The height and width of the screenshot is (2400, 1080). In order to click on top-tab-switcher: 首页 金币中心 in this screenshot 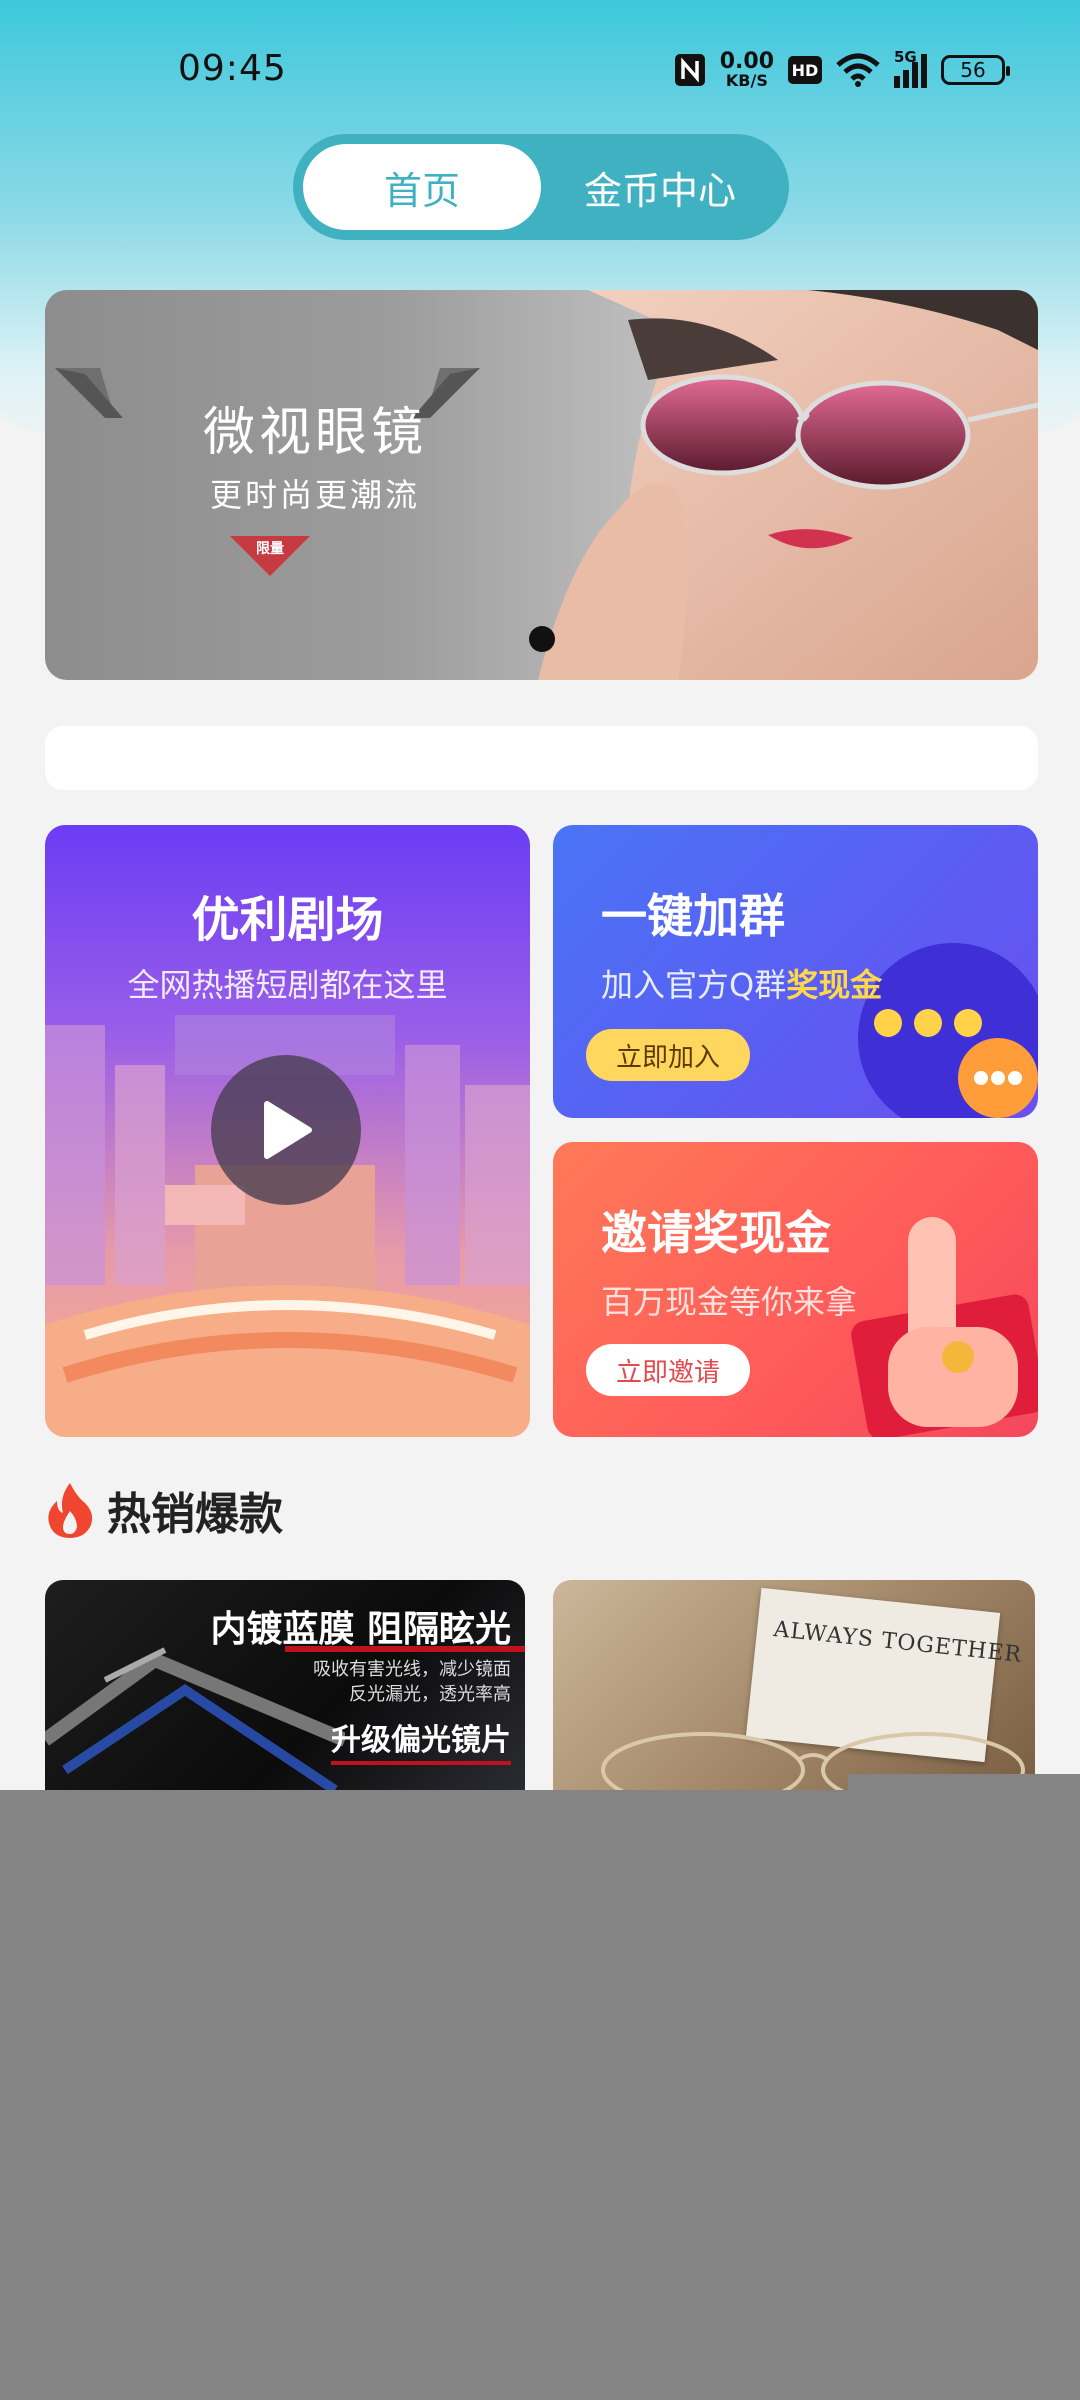, I will do `click(541, 187)`.